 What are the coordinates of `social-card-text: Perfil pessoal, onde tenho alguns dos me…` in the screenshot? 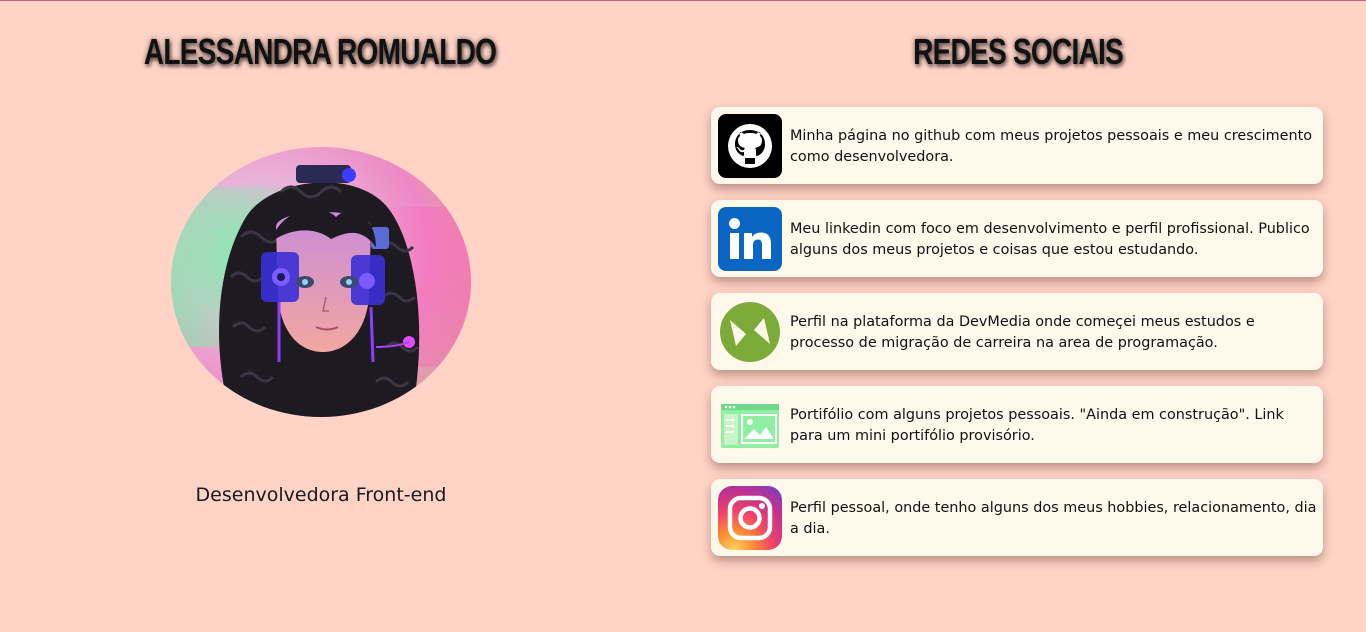 It's located at (1053, 518).